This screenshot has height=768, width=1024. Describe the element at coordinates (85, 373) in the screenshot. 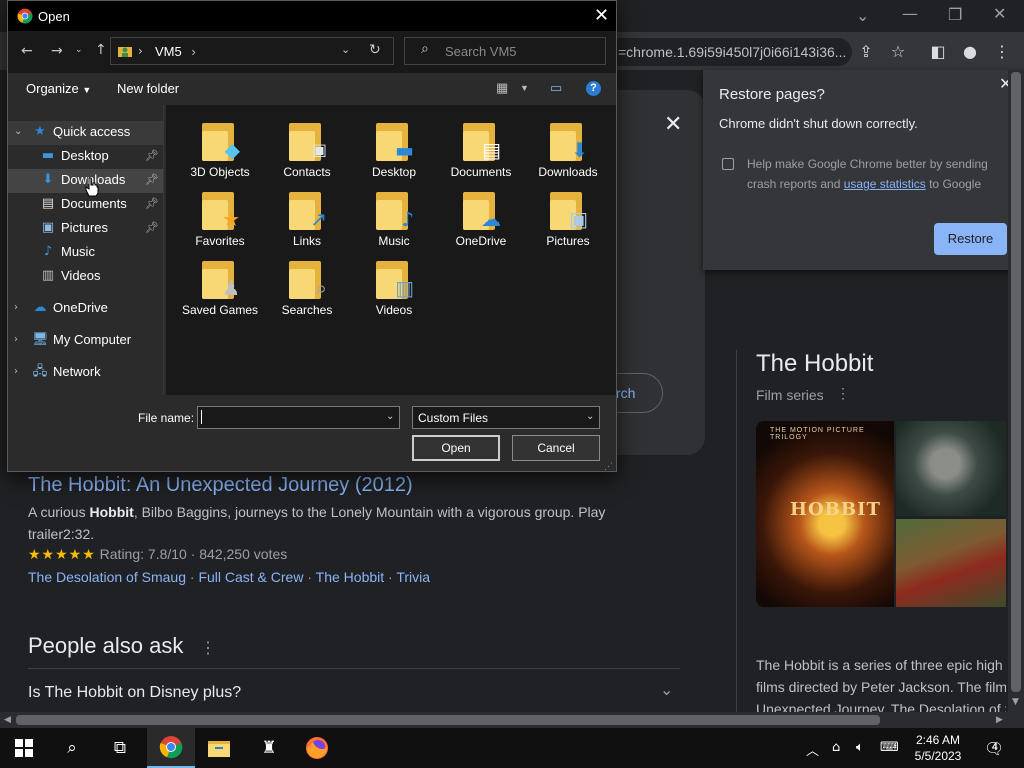

I see `nav-network: › 🖧︎ Network` at that location.